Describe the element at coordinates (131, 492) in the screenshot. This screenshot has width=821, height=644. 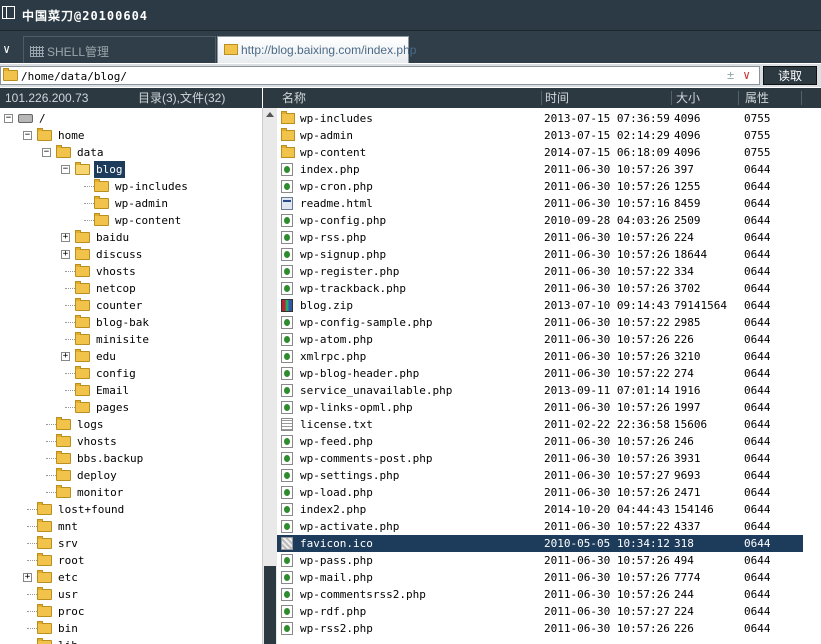
I see `tree-item-monitor: monitor` at that location.